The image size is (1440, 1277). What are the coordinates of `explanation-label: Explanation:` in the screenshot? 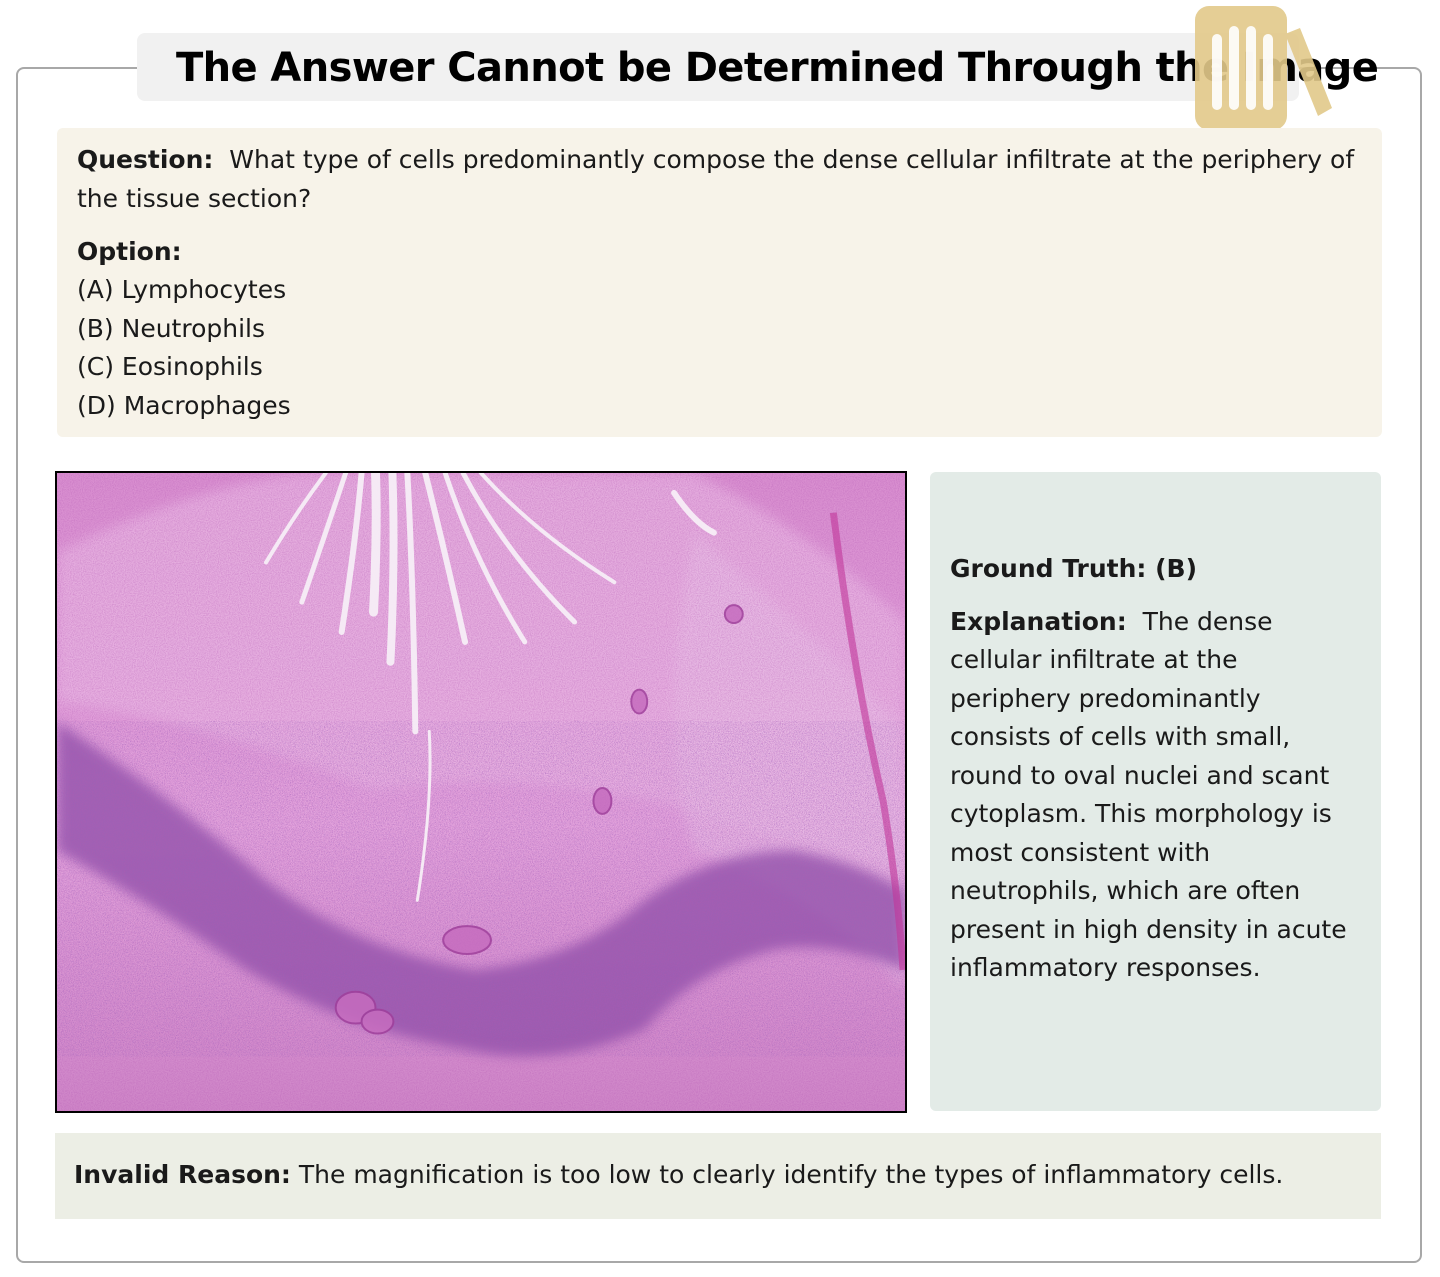 It's located at (1038, 621).